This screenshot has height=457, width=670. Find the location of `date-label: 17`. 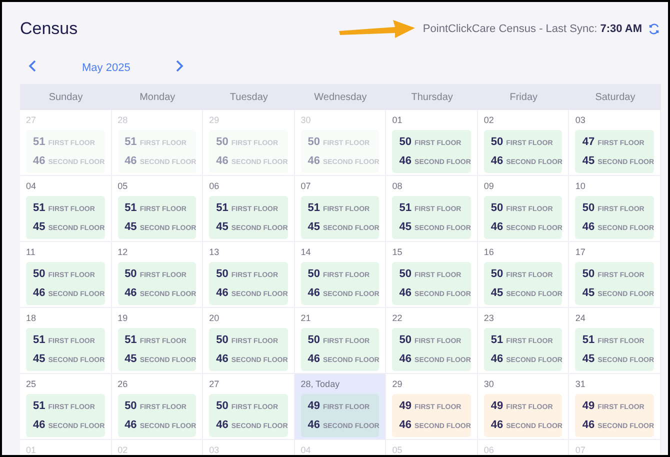

date-label: 17 is located at coordinates (580, 252).